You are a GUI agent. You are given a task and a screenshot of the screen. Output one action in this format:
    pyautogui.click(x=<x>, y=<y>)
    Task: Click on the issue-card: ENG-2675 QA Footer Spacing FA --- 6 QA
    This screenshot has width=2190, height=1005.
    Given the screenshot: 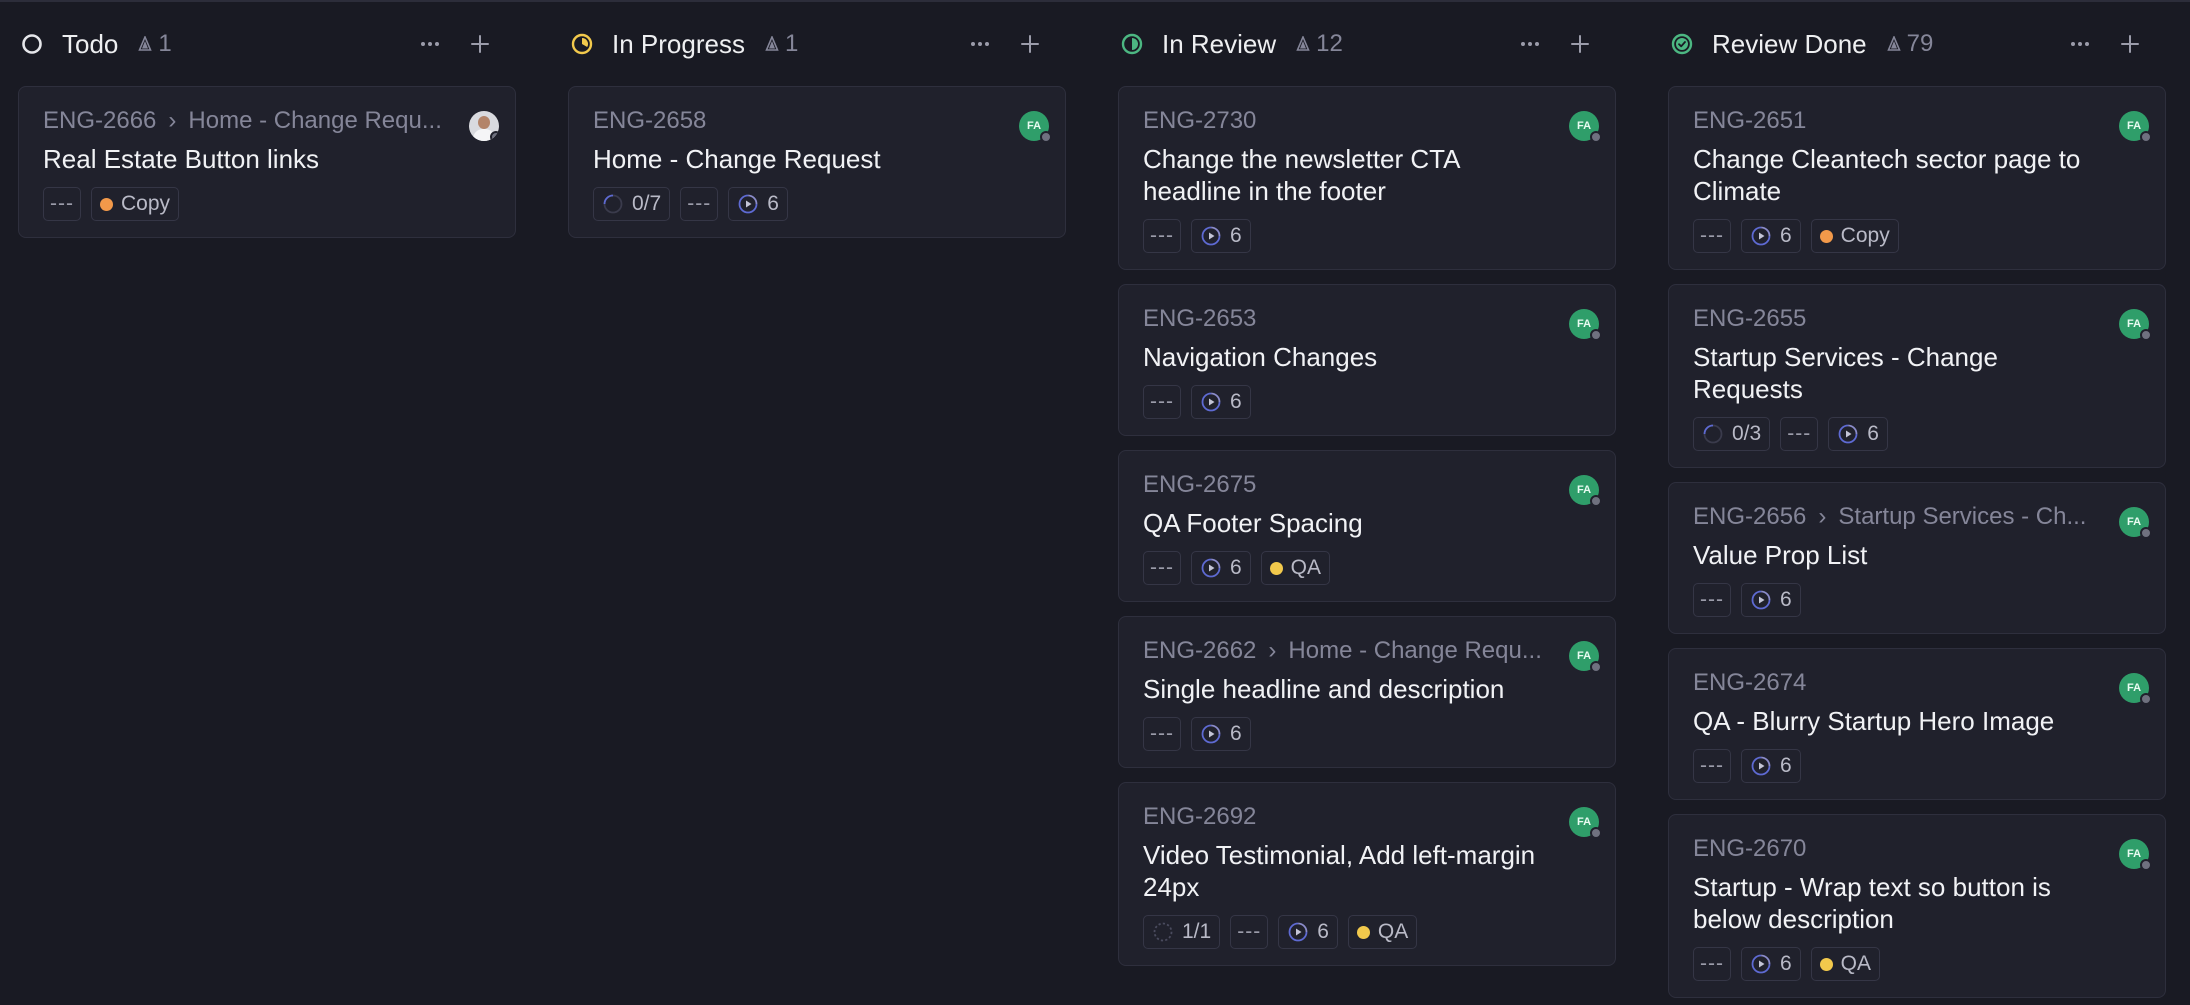 What is the action you would take?
    pyautogui.click(x=1367, y=526)
    